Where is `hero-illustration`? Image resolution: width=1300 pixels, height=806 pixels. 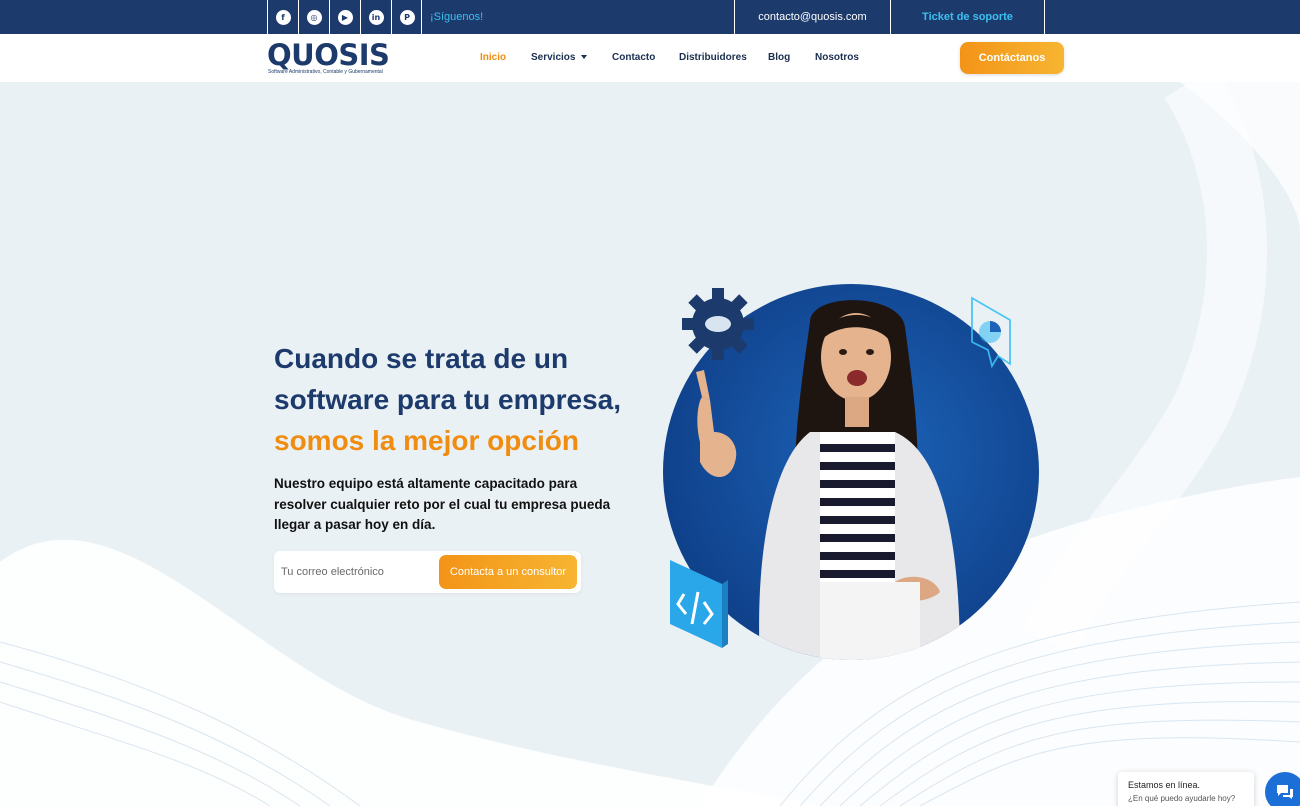
hero-illustration is located at coordinates (851, 472).